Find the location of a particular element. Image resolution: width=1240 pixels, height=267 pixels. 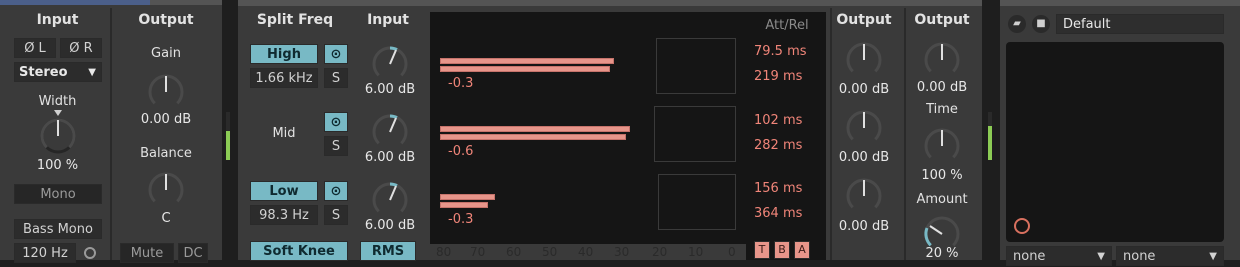

scale-label: 40 is located at coordinates (586, 252).